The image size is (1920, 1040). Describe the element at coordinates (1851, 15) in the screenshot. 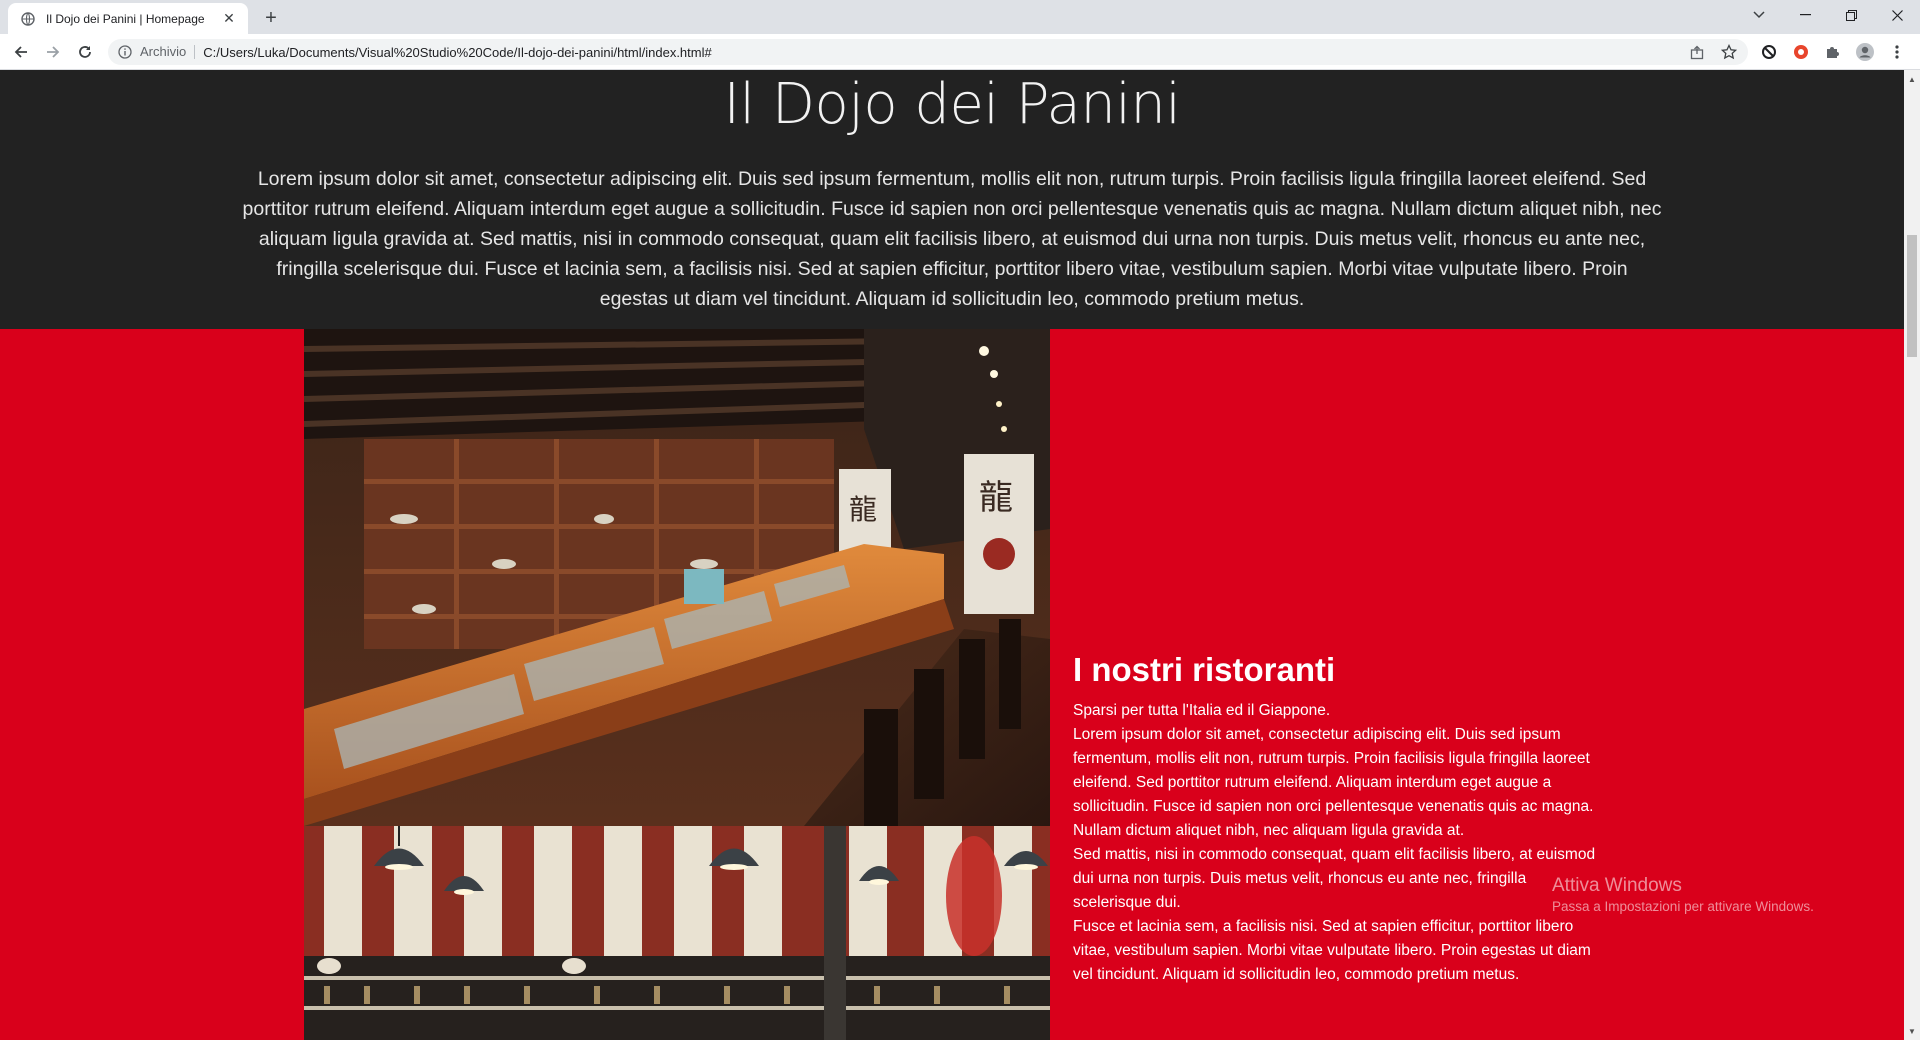

I see `restore-icon` at that location.